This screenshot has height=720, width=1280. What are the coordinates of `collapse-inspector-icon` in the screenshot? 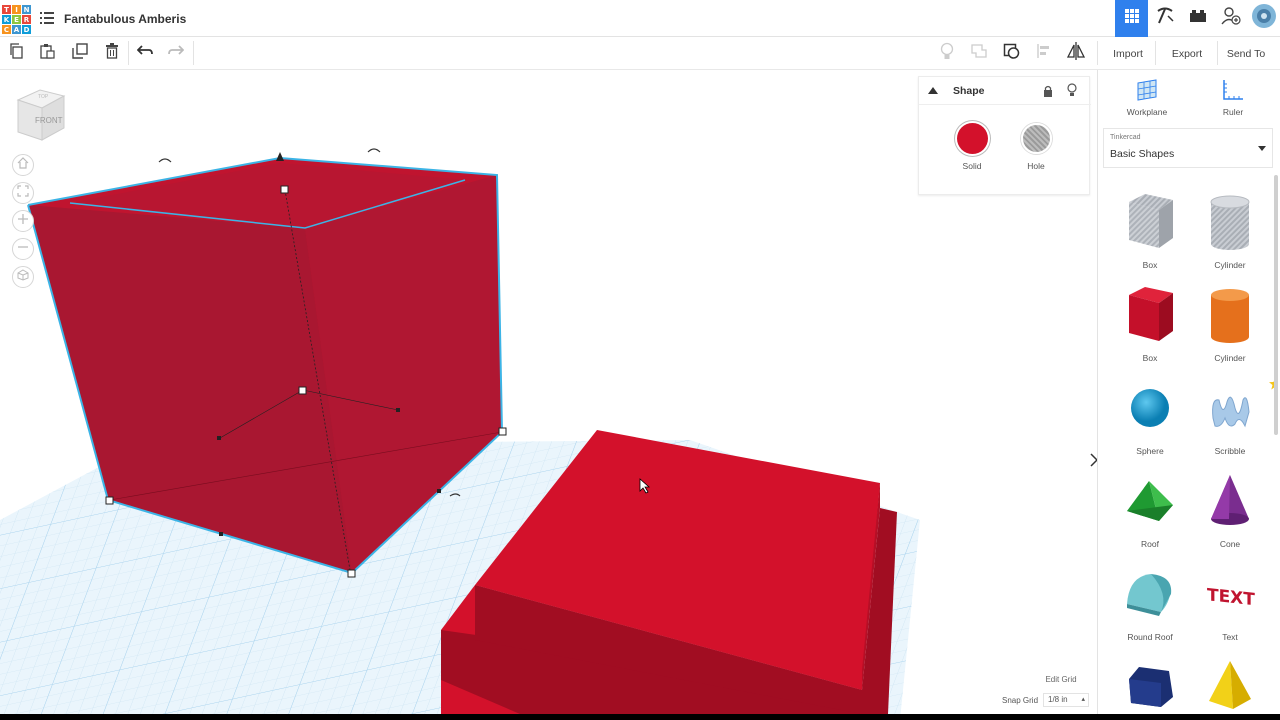 It's located at (933, 93).